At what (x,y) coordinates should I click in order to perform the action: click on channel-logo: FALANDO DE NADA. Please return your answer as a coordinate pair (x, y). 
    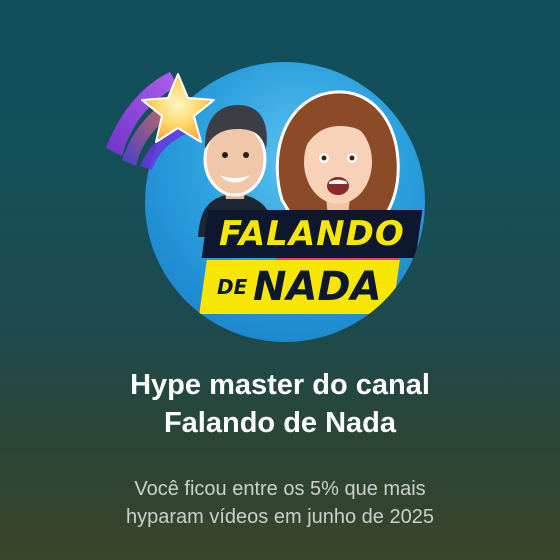
    Looking at the image, I should click on (309, 265).